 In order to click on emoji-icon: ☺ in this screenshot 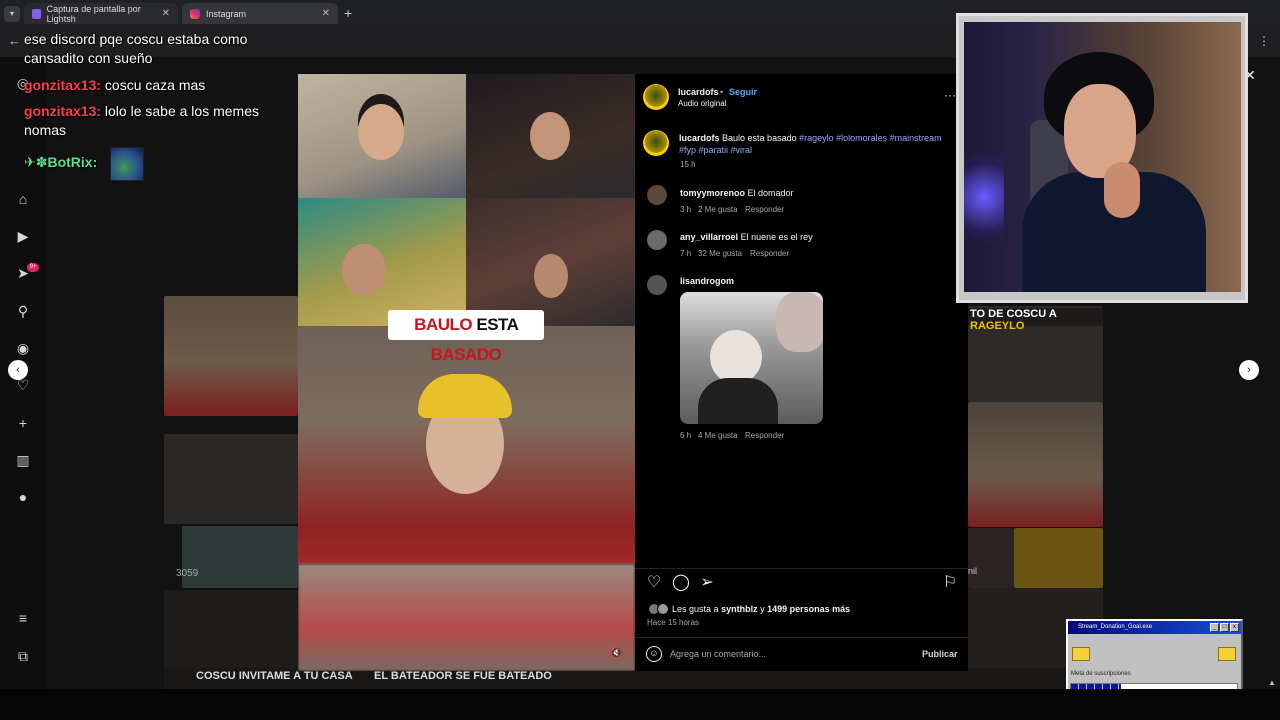, I will do `click(654, 654)`.